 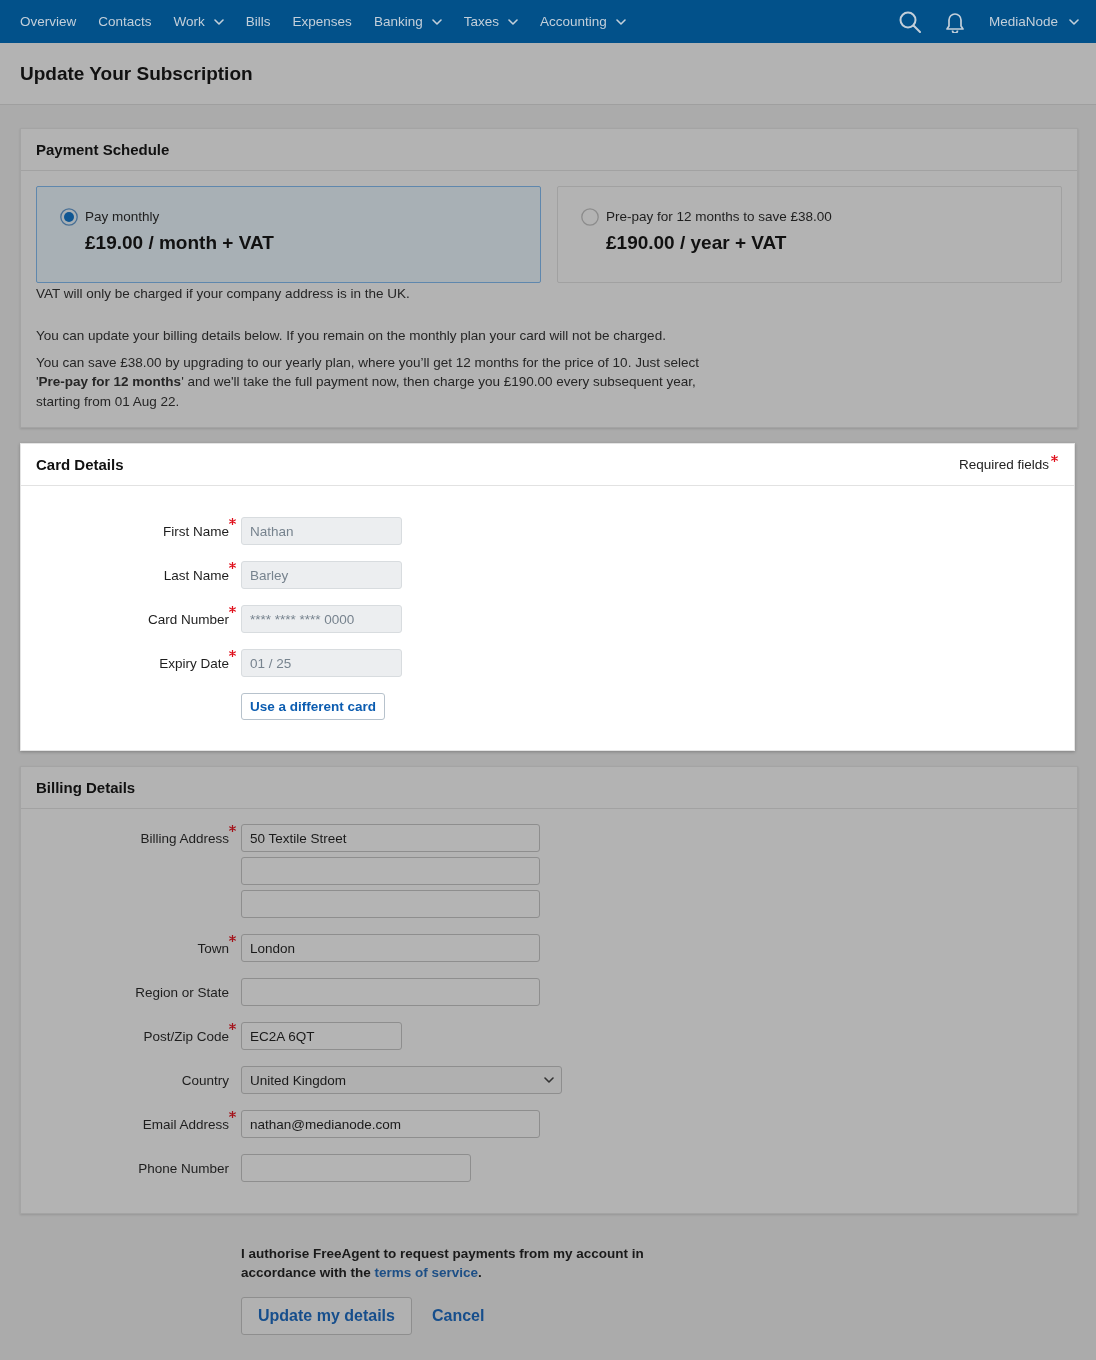 I want to click on cancel-link: Cancel, so click(x=458, y=1316).